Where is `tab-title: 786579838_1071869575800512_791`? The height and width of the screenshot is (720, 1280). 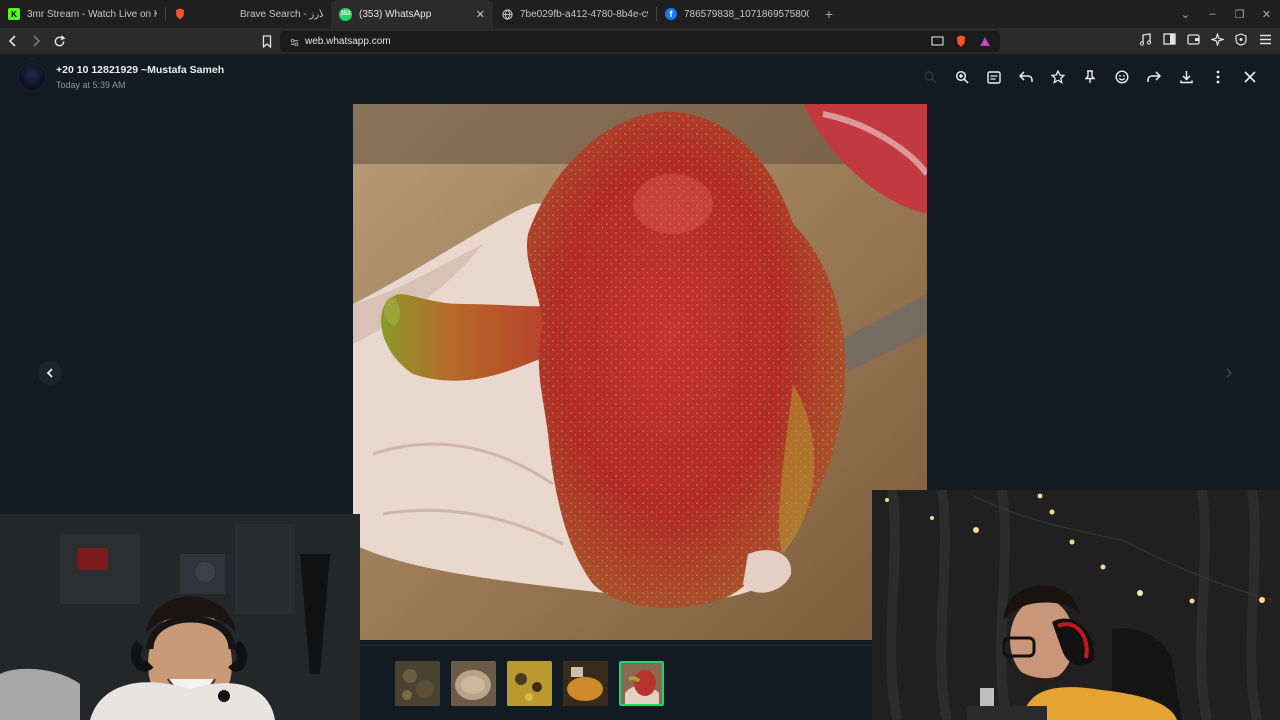
tab-title: 786579838_1071869575800512_791 is located at coordinates (746, 14).